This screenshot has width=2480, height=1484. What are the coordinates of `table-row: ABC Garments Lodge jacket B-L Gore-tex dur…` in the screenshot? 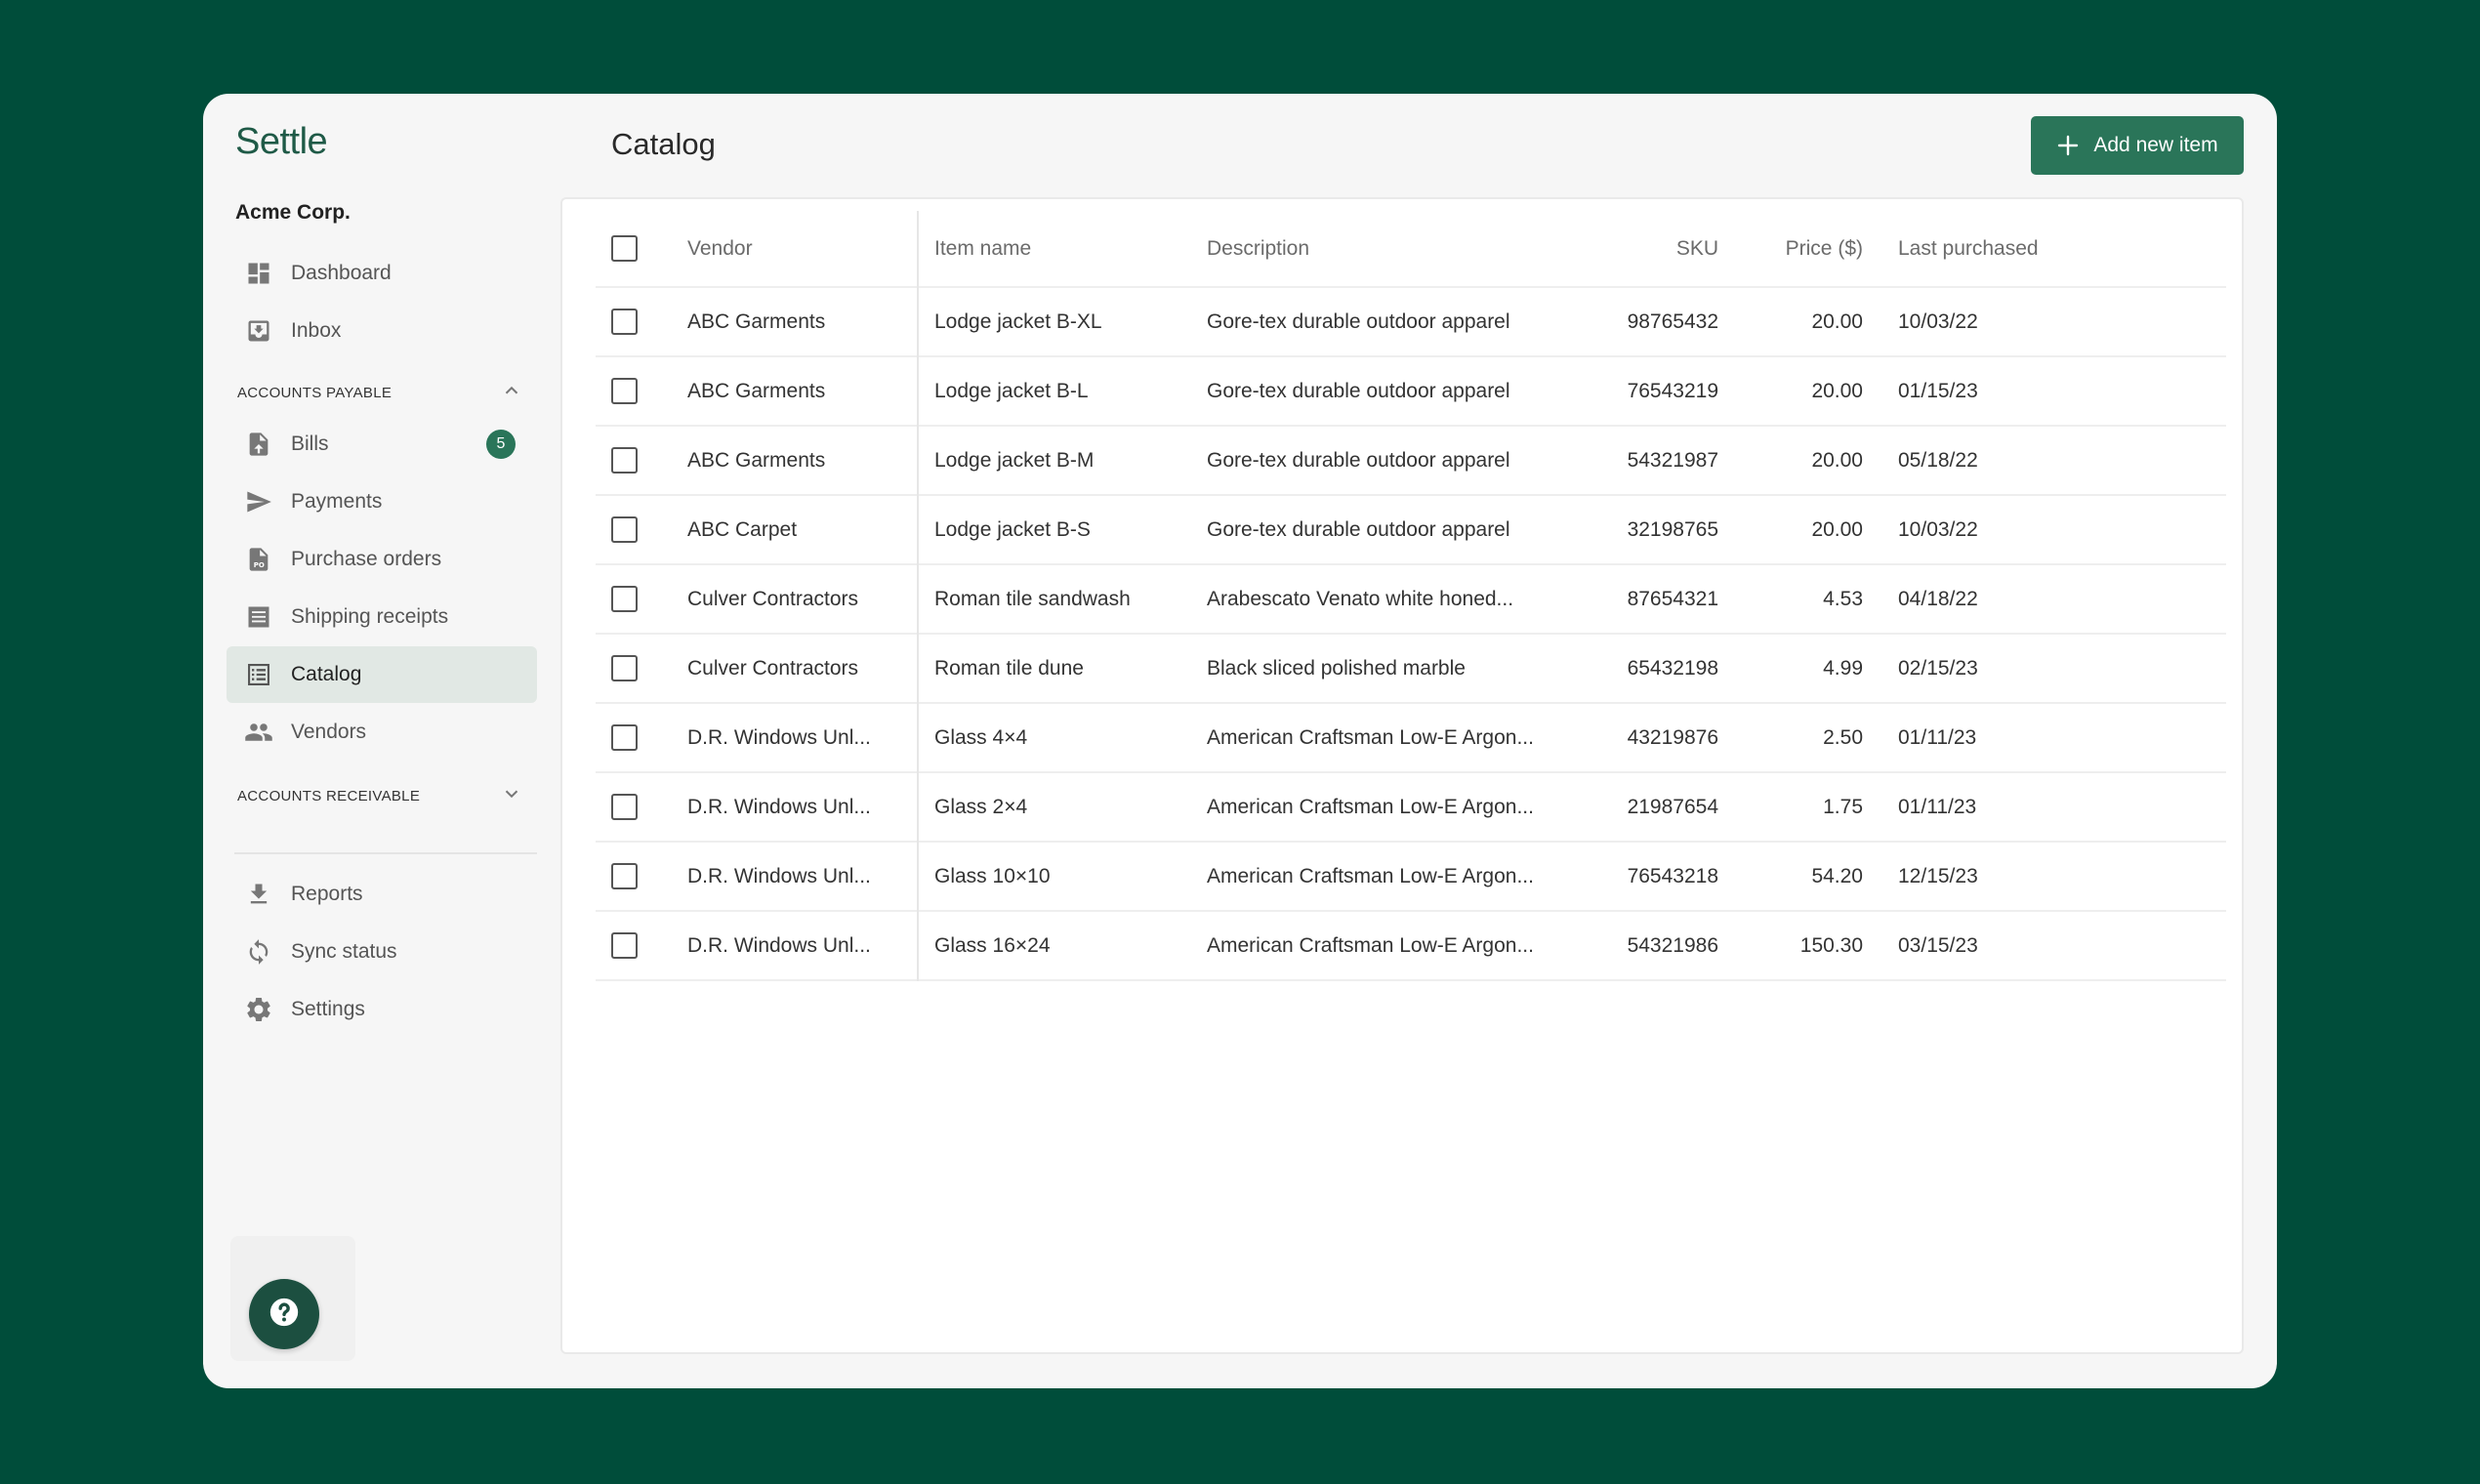 It's located at (1411, 391).